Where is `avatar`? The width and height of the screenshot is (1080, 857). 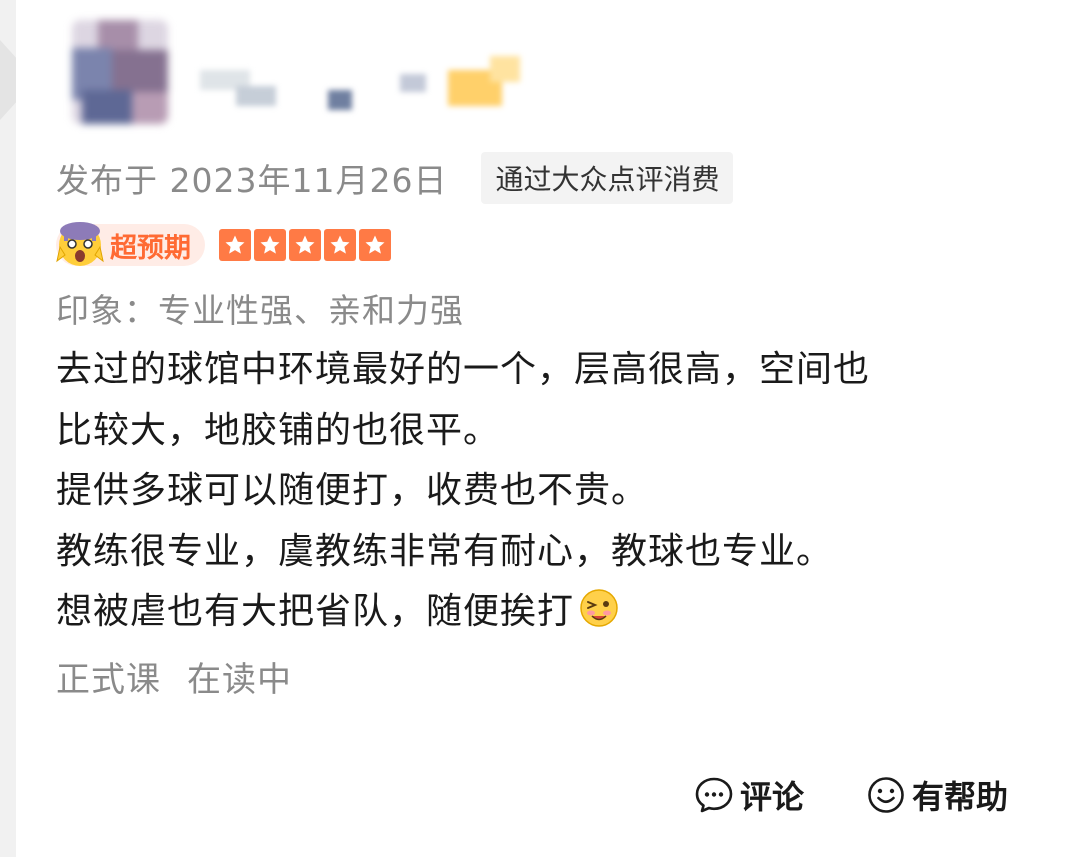
avatar is located at coordinates (120, 72).